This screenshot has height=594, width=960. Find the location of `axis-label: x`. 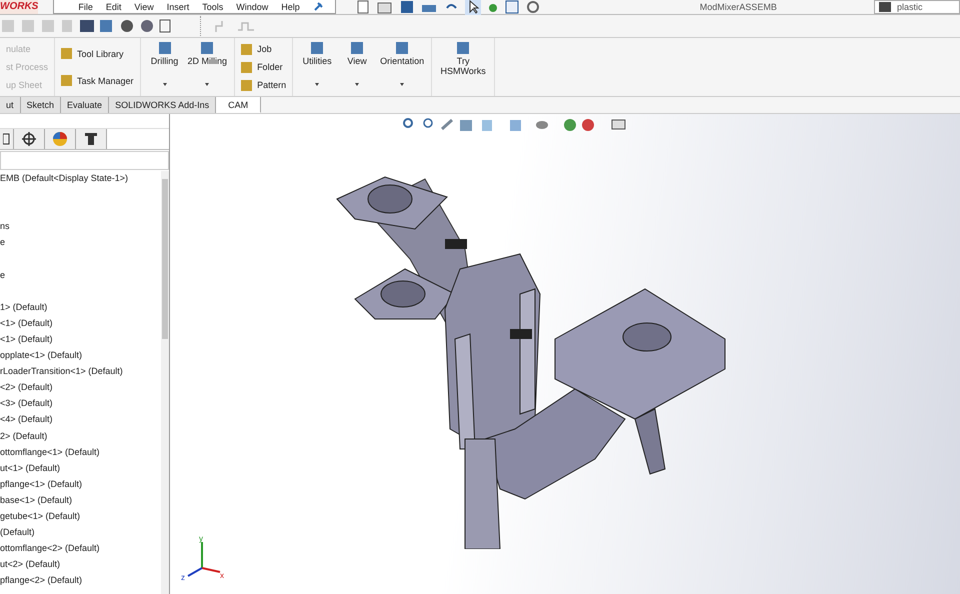

axis-label: x is located at coordinates (222, 575).